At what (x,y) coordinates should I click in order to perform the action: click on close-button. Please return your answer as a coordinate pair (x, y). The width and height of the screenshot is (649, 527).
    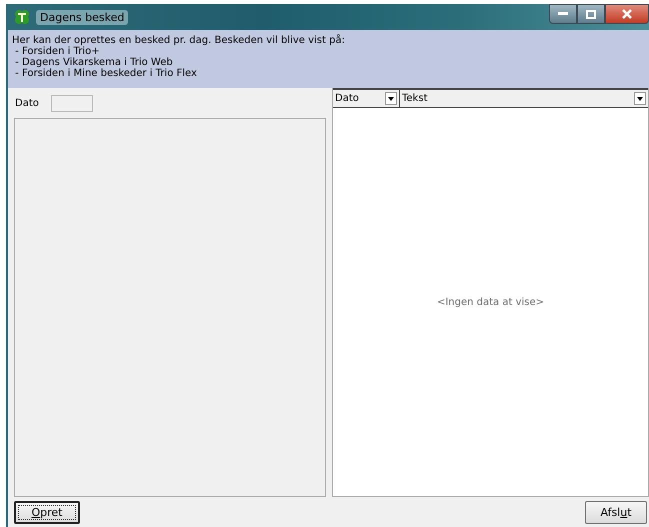
    Looking at the image, I should click on (627, 14).